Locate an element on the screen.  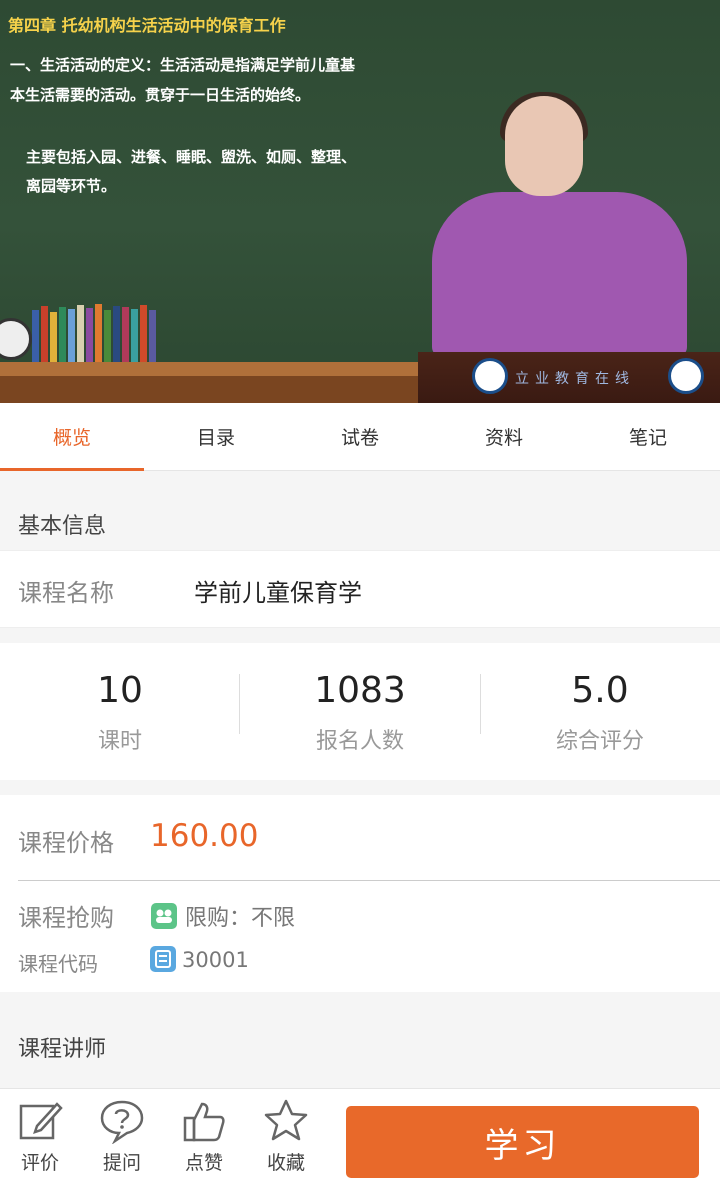
code-value: 30001 is located at coordinates (215, 960).